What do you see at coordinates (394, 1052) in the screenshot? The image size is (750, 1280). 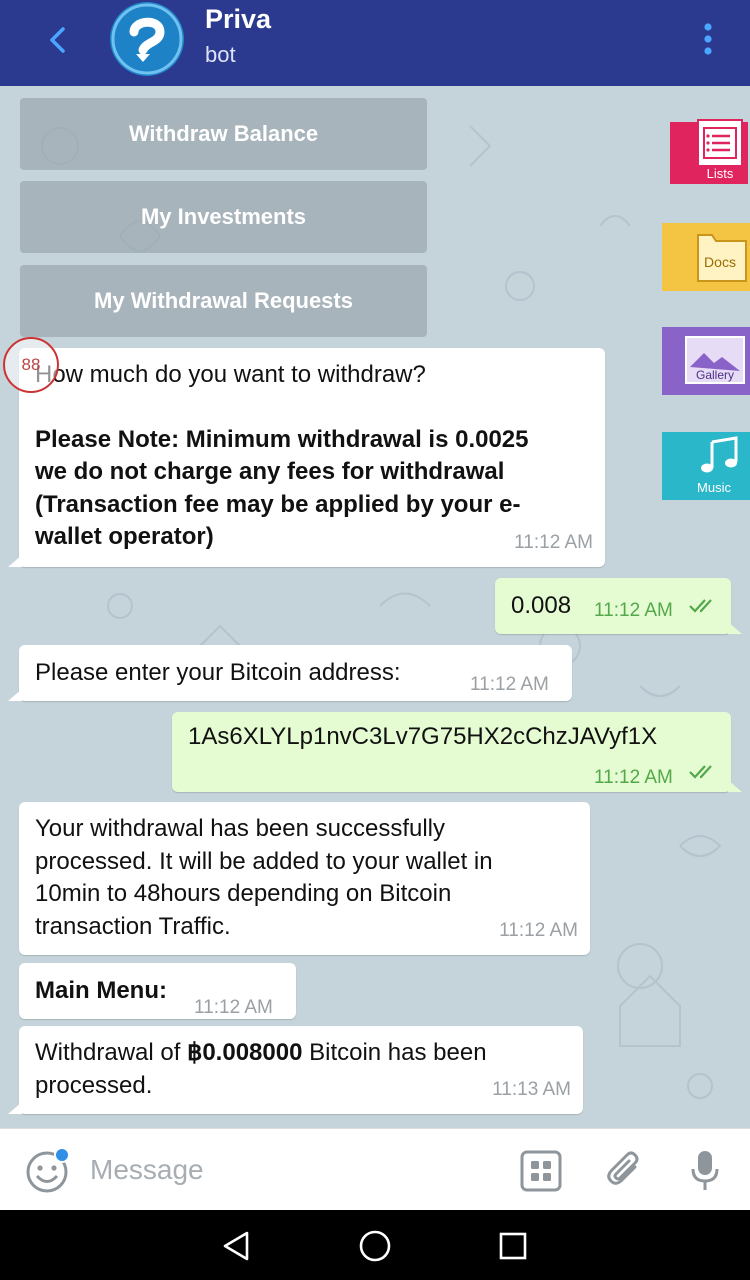 I see `message-text-suffix: Bitcoin has been` at bounding box center [394, 1052].